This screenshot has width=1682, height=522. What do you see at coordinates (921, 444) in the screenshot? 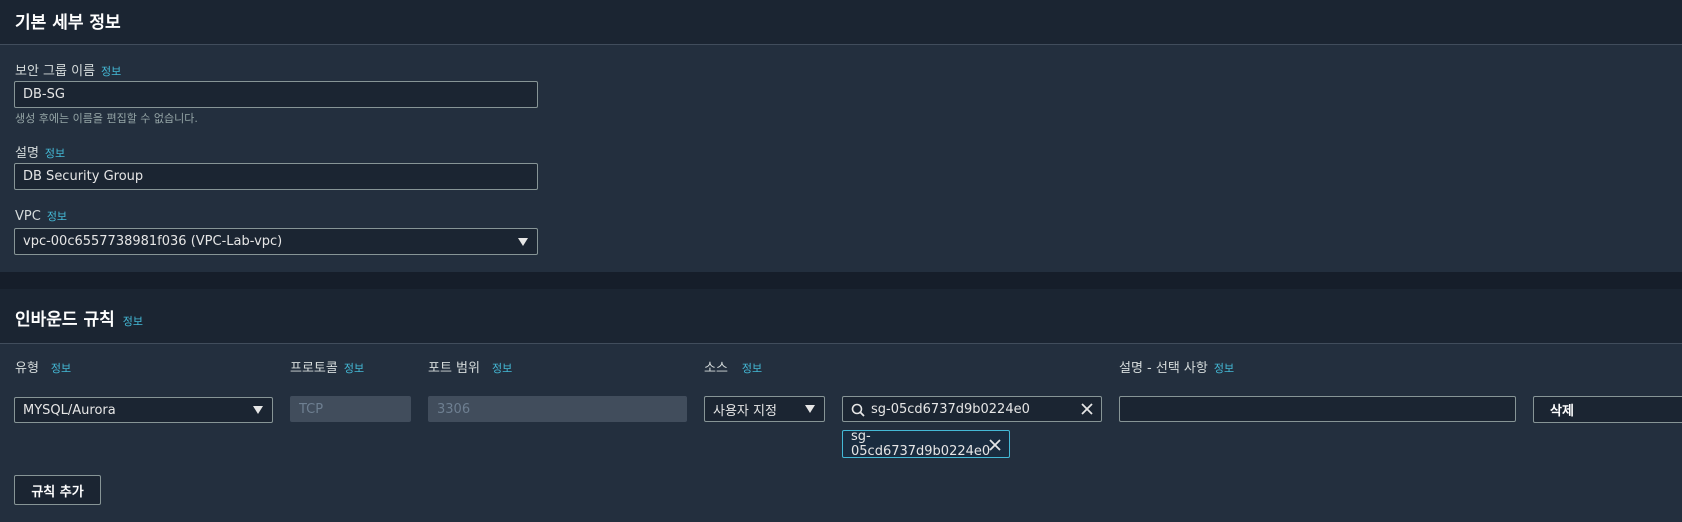
I see `source-token-value: sg-05cd6737d9b0224e0` at bounding box center [921, 444].